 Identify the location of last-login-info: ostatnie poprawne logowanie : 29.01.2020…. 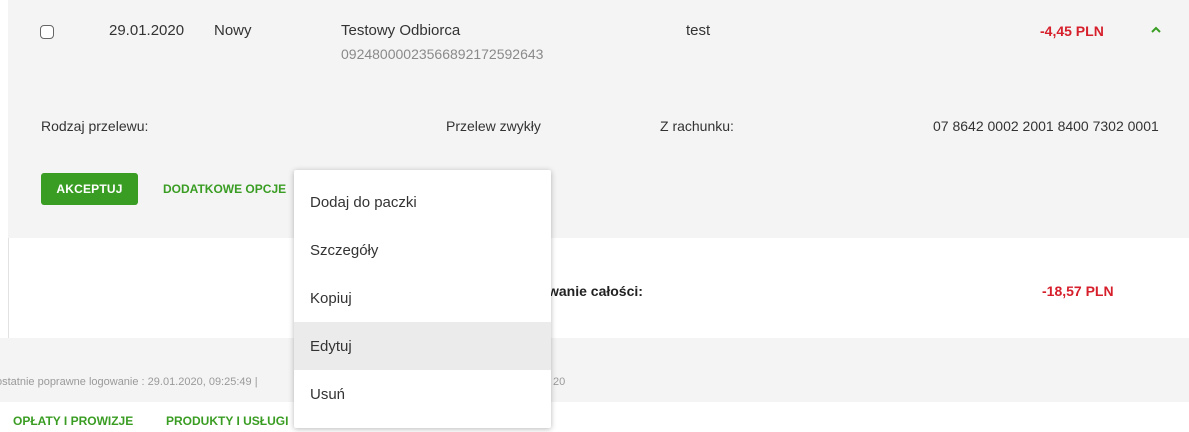
(129, 382).